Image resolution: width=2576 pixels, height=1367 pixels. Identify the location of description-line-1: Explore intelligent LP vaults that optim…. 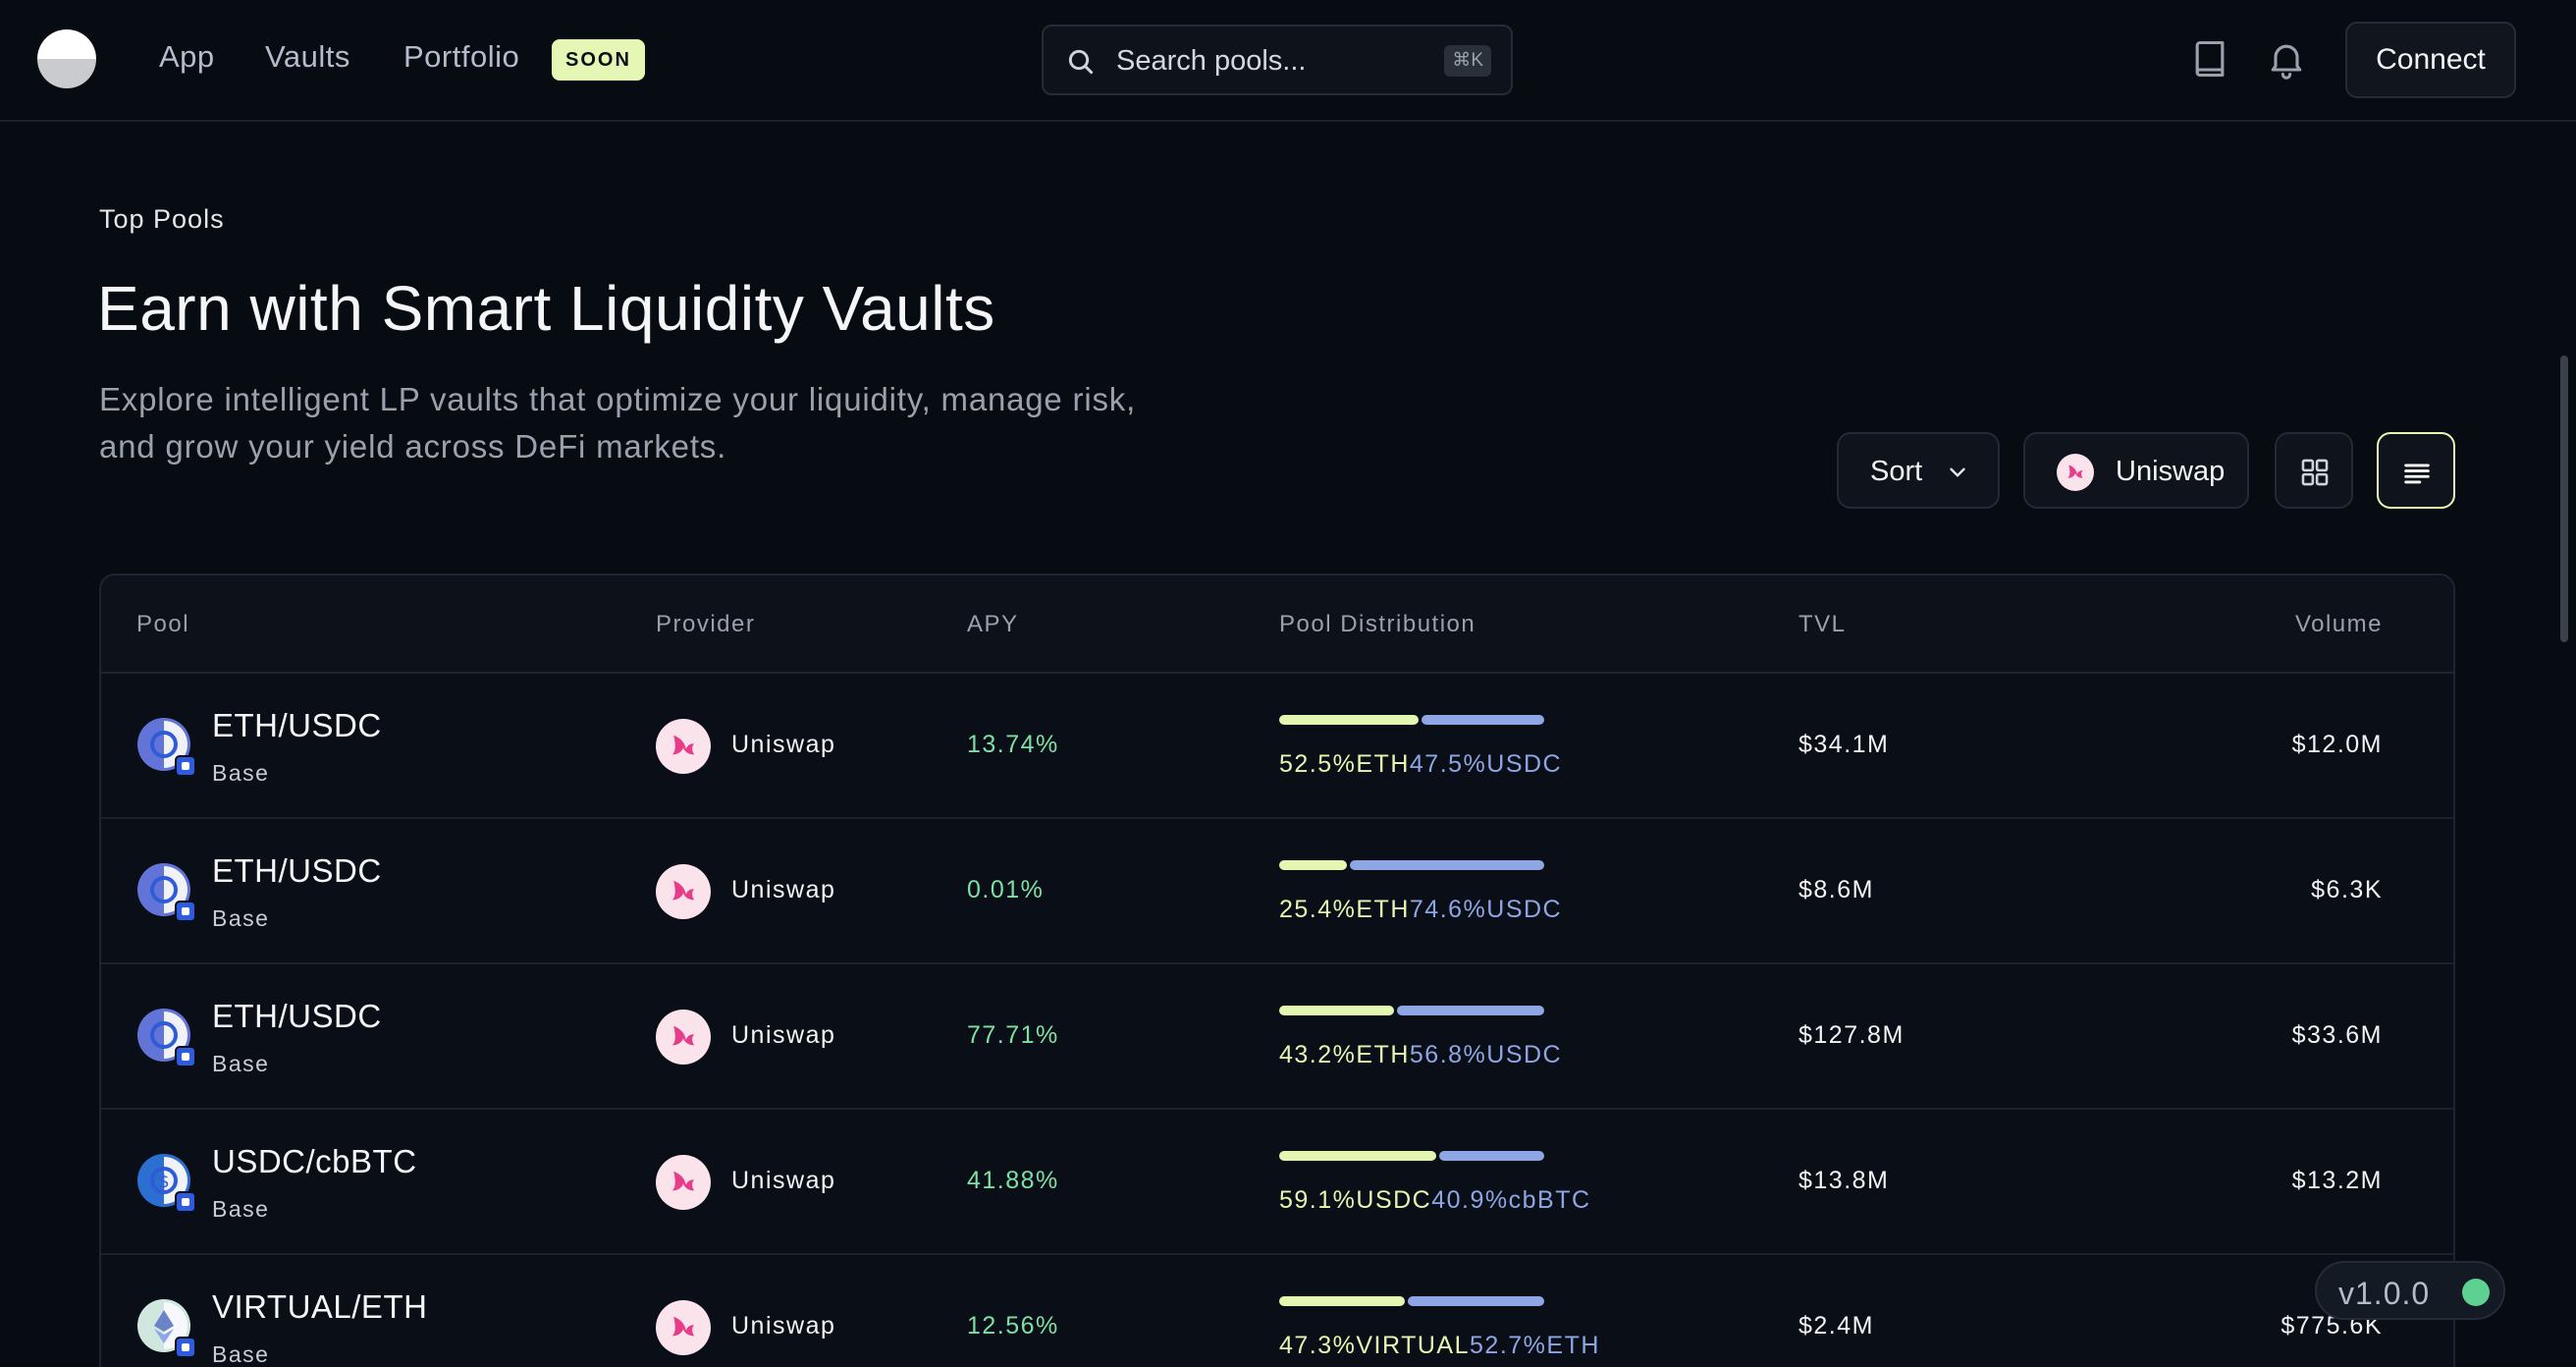
(618, 399).